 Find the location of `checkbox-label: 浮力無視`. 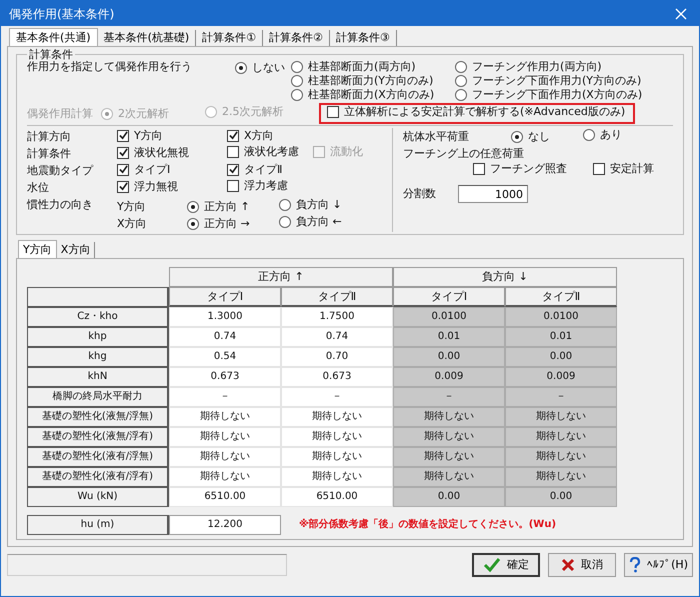

checkbox-label: 浮力無視 is located at coordinates (156, 187).